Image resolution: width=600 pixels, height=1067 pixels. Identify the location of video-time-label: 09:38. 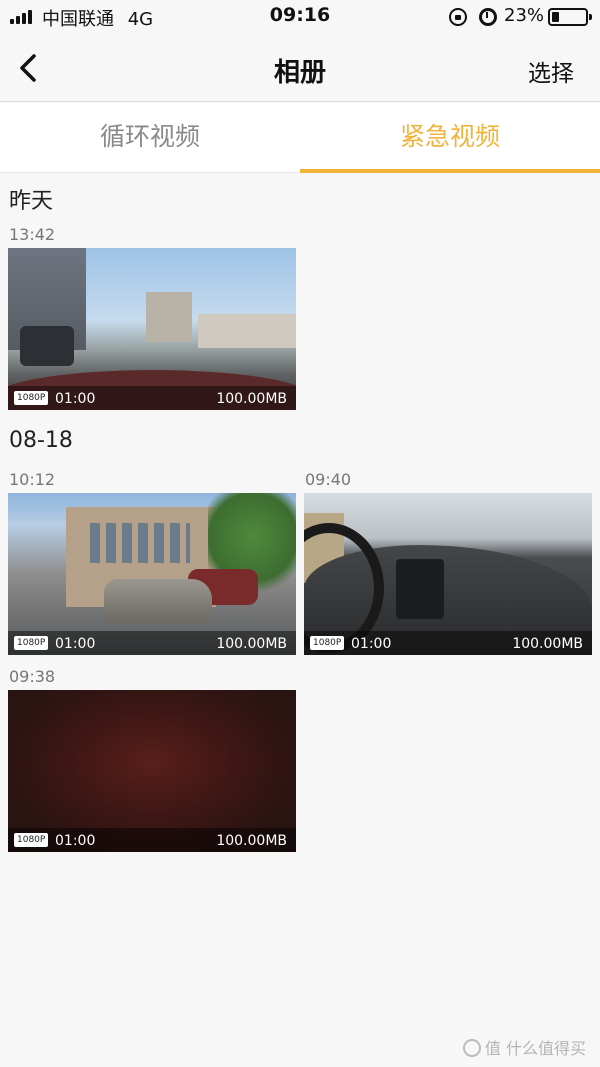
(32, 676).